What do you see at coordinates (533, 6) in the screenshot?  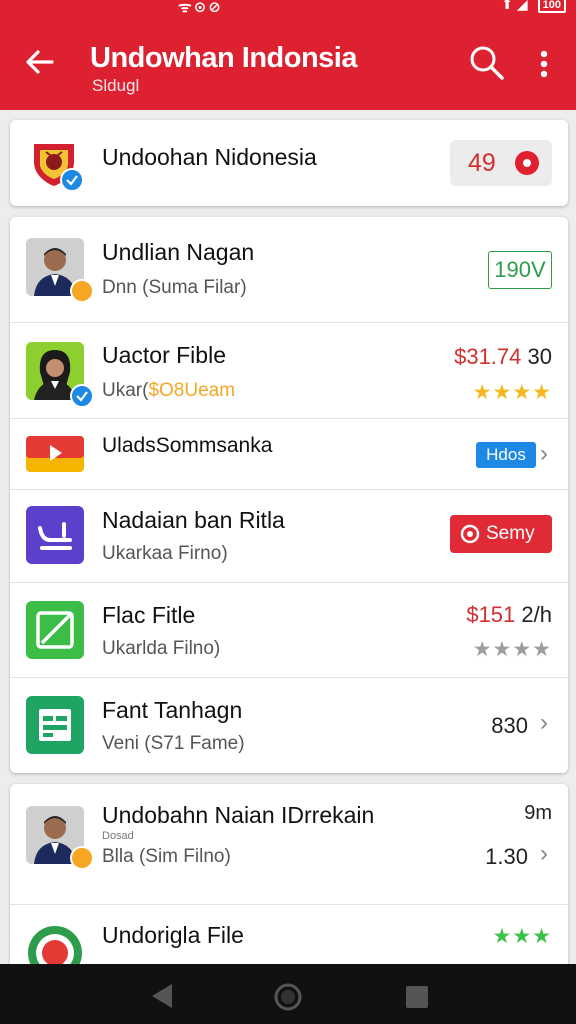 I see `status-icons-right: ⬆ ◢ 100` at bounding box center [533, 6].